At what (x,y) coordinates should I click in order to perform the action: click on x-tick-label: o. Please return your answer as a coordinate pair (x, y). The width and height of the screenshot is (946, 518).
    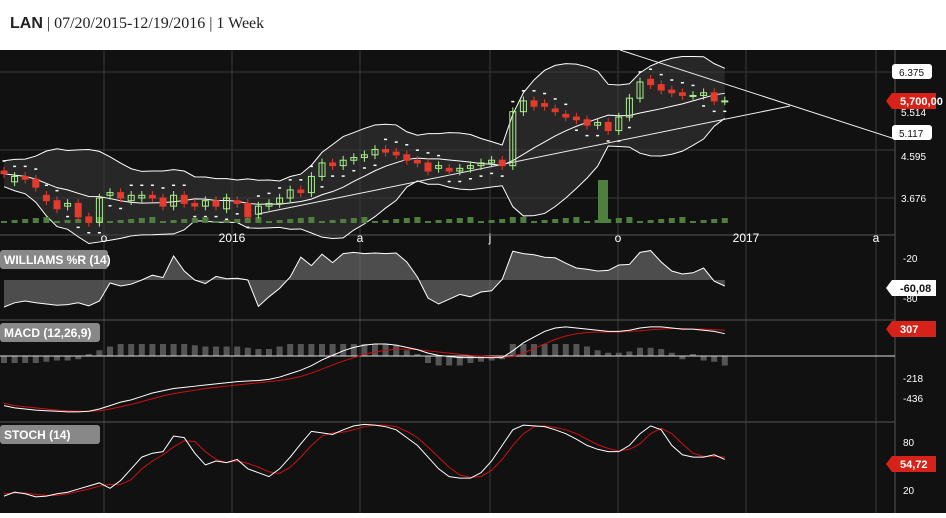
    Looking at the image, I should click on (104, 238).